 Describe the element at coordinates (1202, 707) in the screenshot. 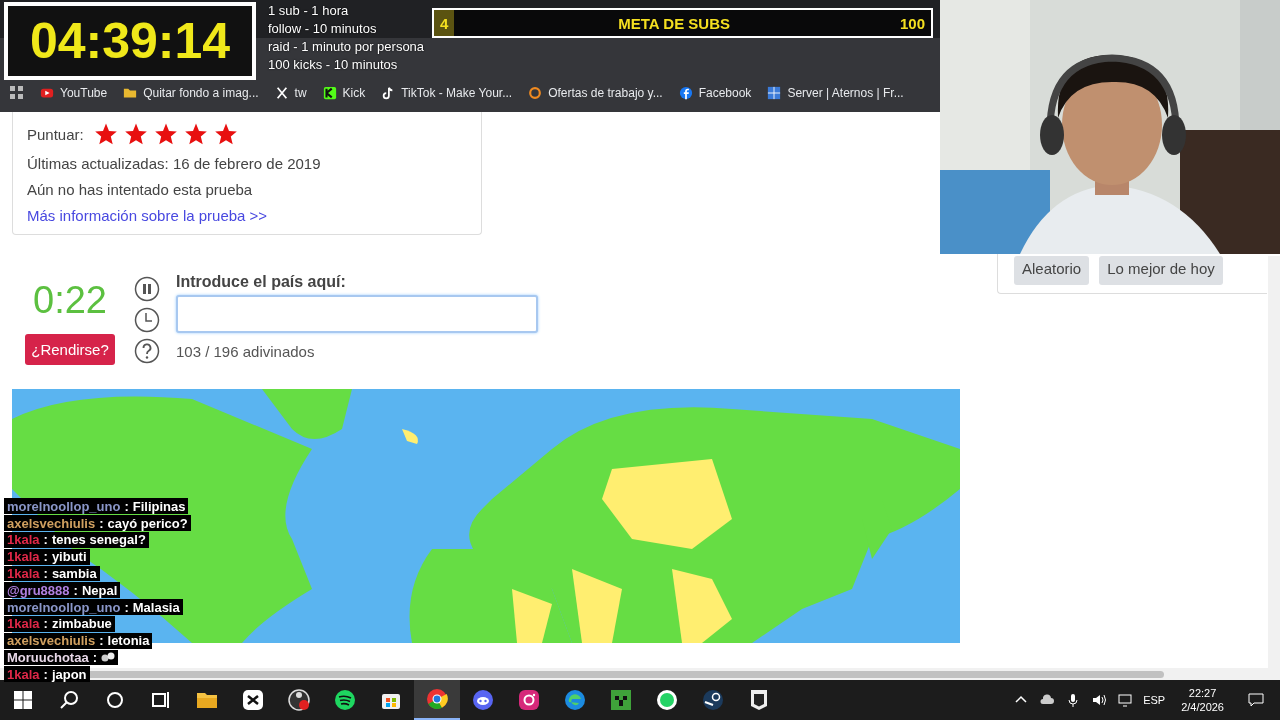

I see `clock-date: 2/4/2026` at that location.